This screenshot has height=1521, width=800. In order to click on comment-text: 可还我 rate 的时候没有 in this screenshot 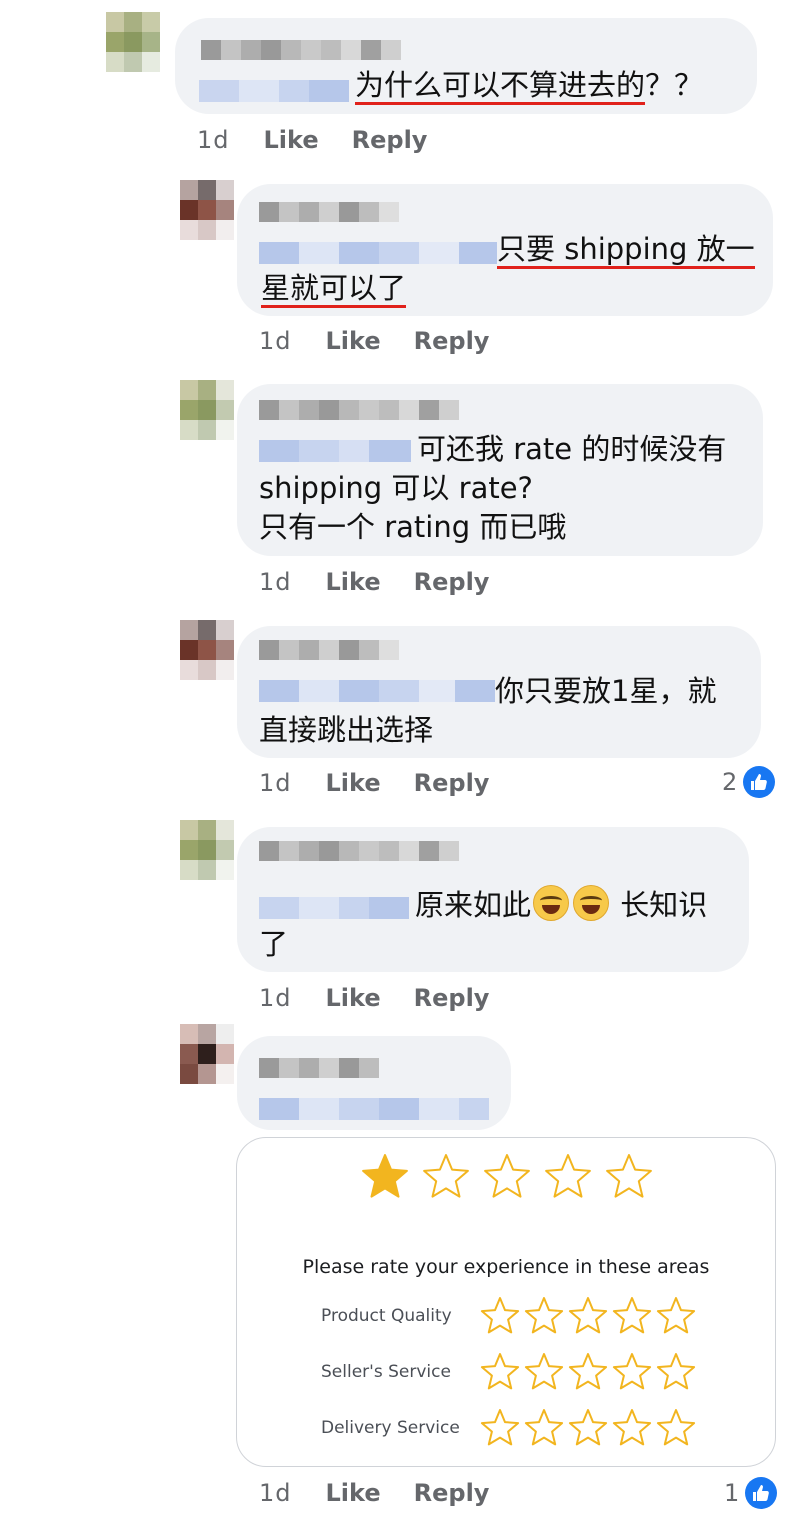, I will do `click(572, 449)`.